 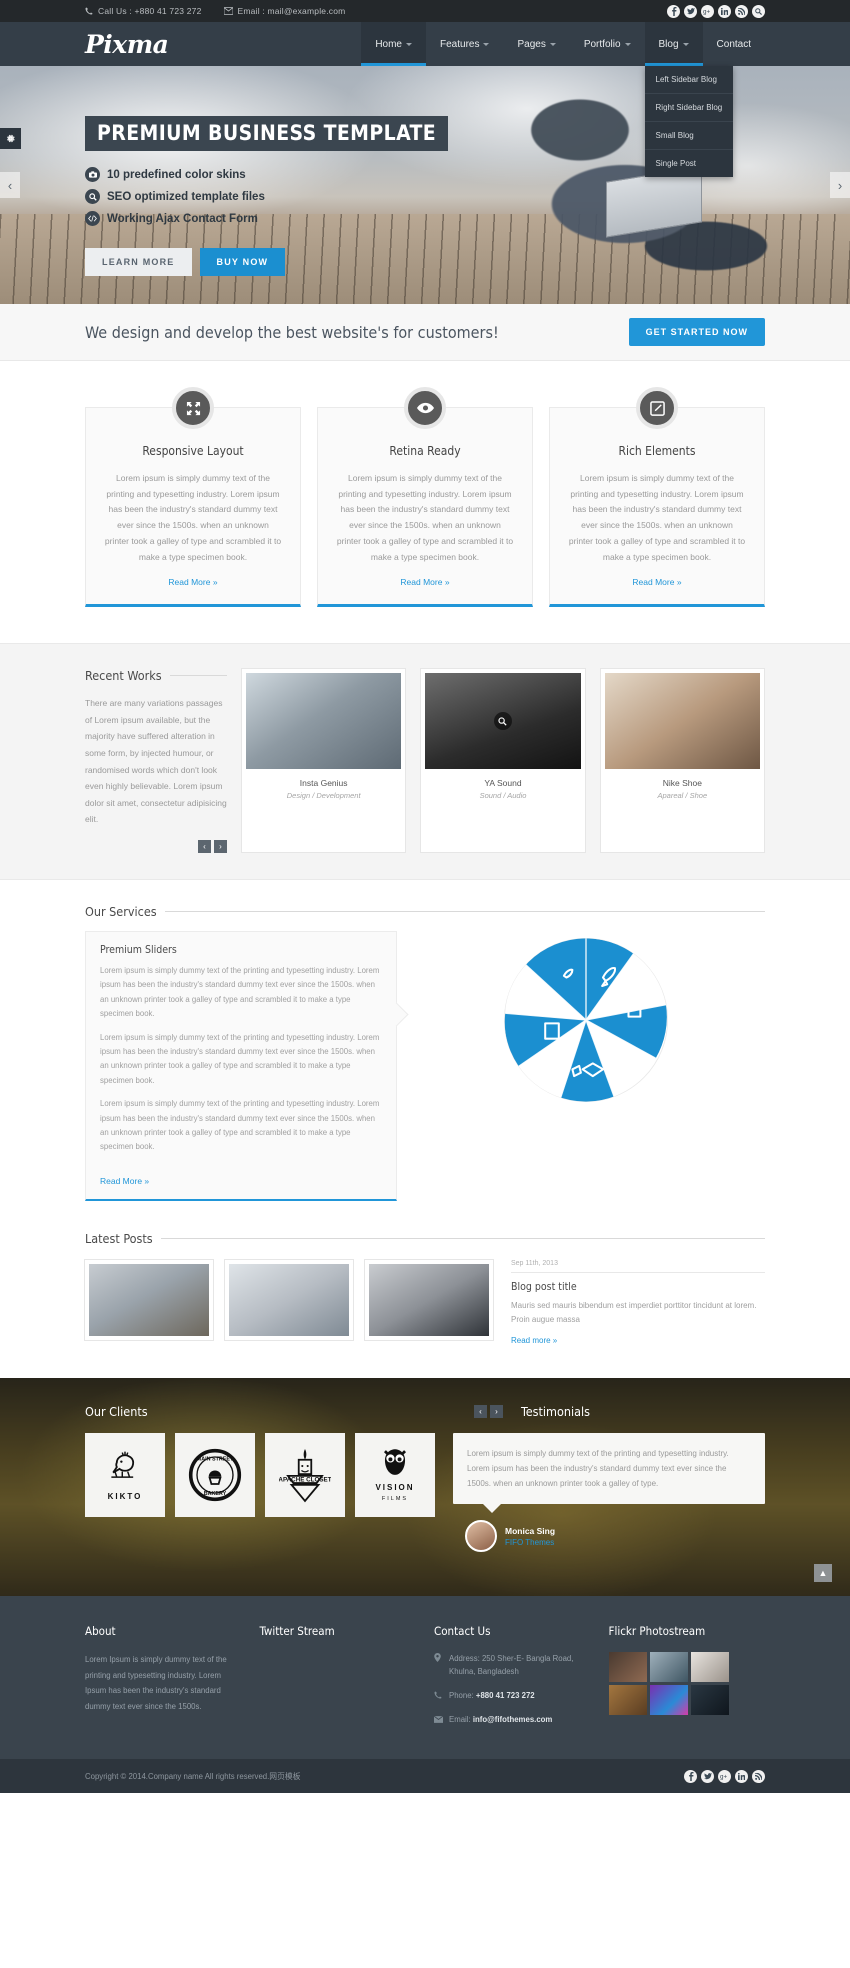 I want to click on hero-prev-button: ‹, so click(x=10, y=185).